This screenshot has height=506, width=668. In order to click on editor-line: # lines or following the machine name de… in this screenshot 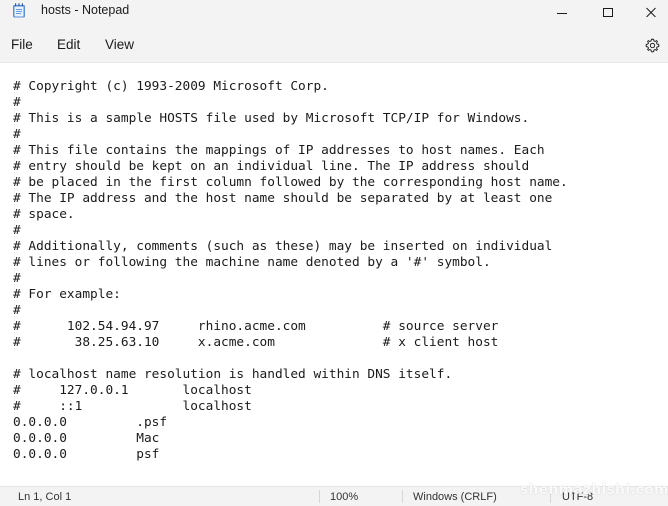, I will do `click(252, 262)`.